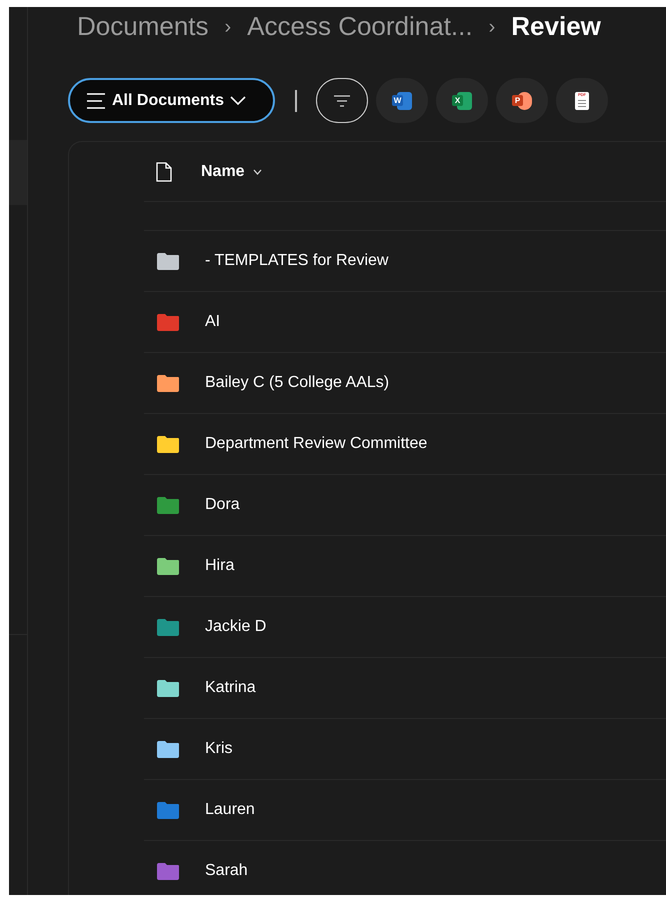 Image resolution: width=666 pixels, height=898 pixels. Describe the element at coordinates (230, 688) in the screenshot. I see `folder-name-link: Katrina` at that location.